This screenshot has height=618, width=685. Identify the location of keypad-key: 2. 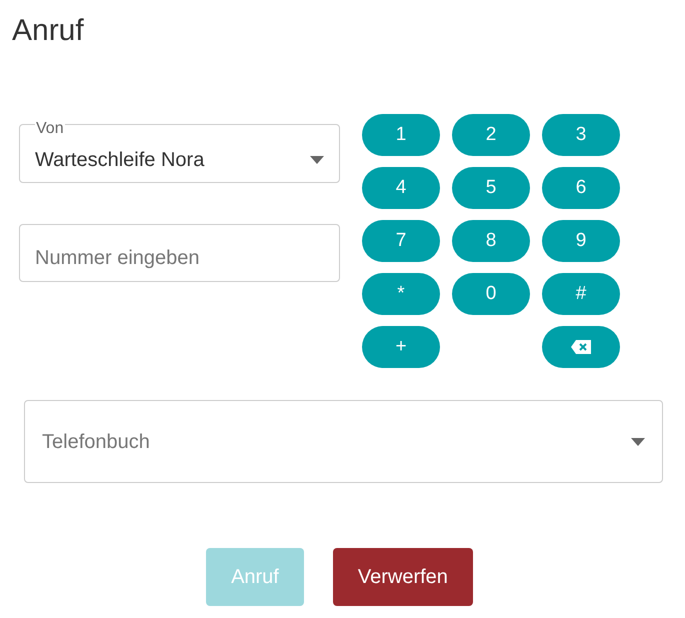
(491, 135).